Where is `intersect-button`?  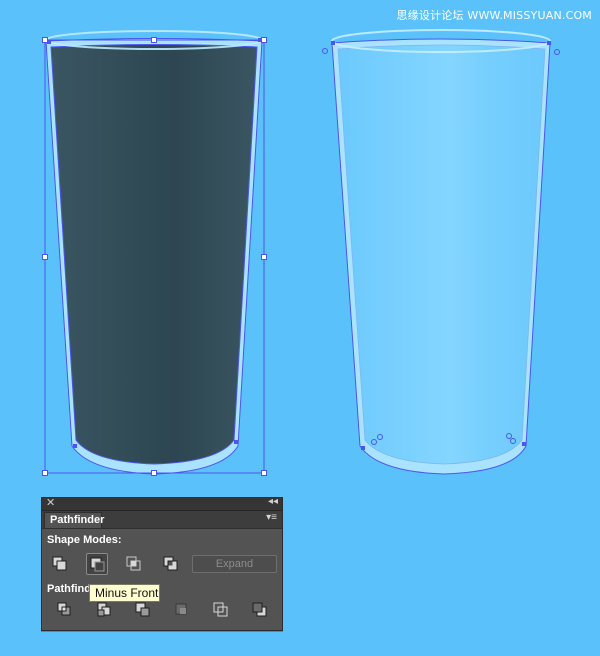 intersect-button is located at coordinates (134, 564).